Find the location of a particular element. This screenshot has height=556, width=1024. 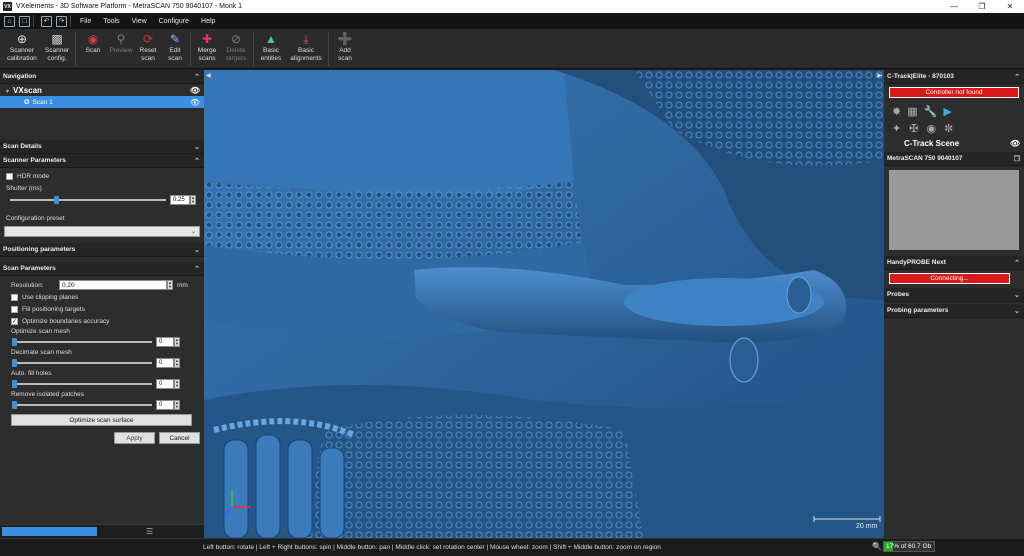

shutter-value-field: 0.25 is located at coordinates (180, 200).